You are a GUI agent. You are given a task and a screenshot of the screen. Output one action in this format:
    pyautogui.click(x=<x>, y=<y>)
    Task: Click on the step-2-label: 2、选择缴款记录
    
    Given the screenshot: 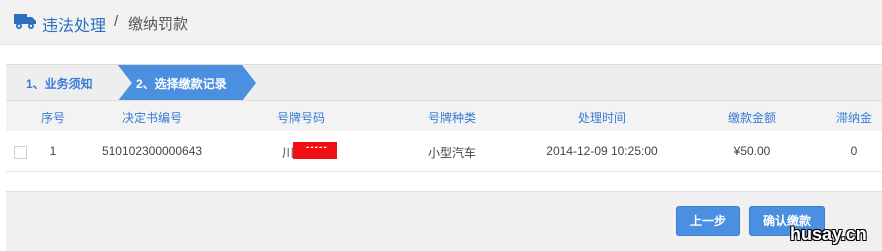 What is the action you would take?
    pyautogui.click(x=181, y=84)
    